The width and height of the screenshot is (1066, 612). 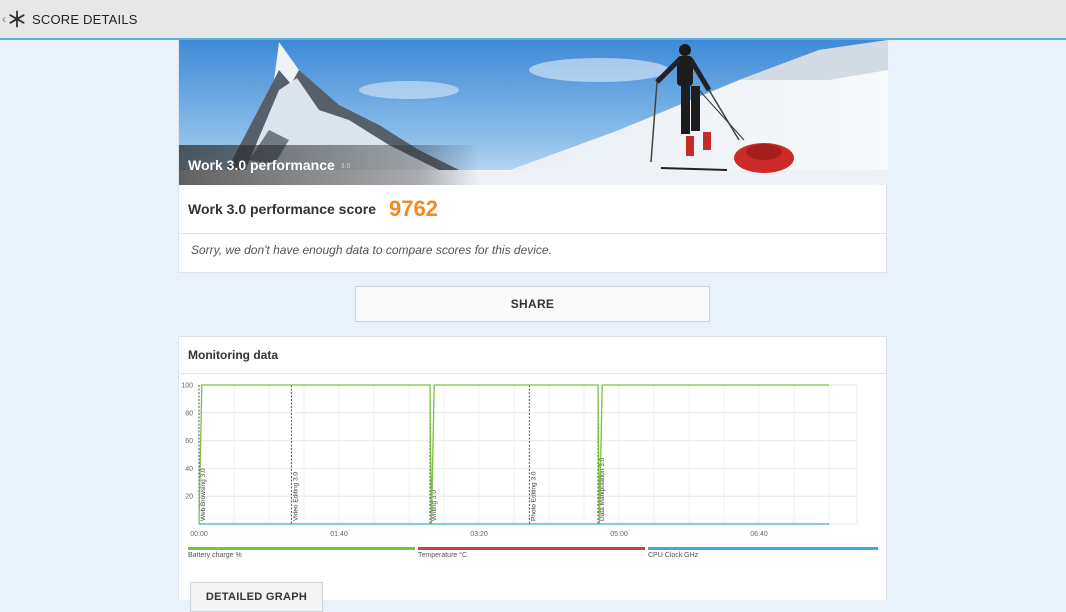 What do you see at coordinates (282, 209) in the screenshot?
I see `score-label: Work 3.0 performance score` at bounding box center [282, 209].